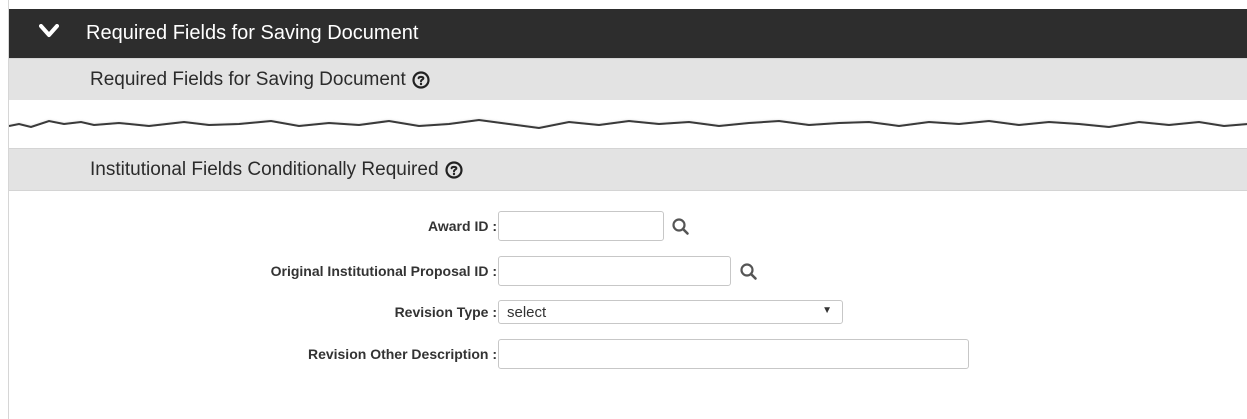 The image size is (1247, 419). I want to click on form-row-revision-other-description: Revision Other Description :, so click(628, 355).